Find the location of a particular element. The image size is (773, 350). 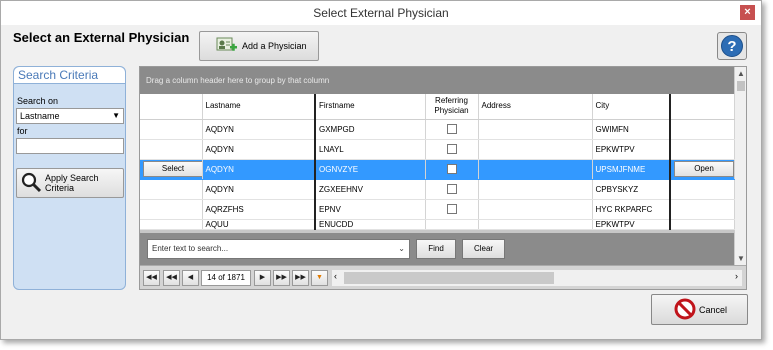

help-button: ? is located at coordinates (732, 46).